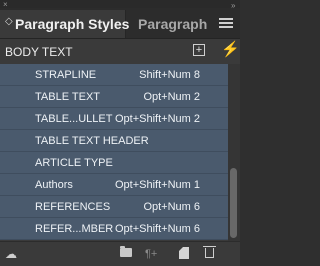 Image resolution: width=320 pixels, height=266 pixels. Describe the element at coordinates (5, 4) in the screenshot. I see `close-icon: ×` at that location.